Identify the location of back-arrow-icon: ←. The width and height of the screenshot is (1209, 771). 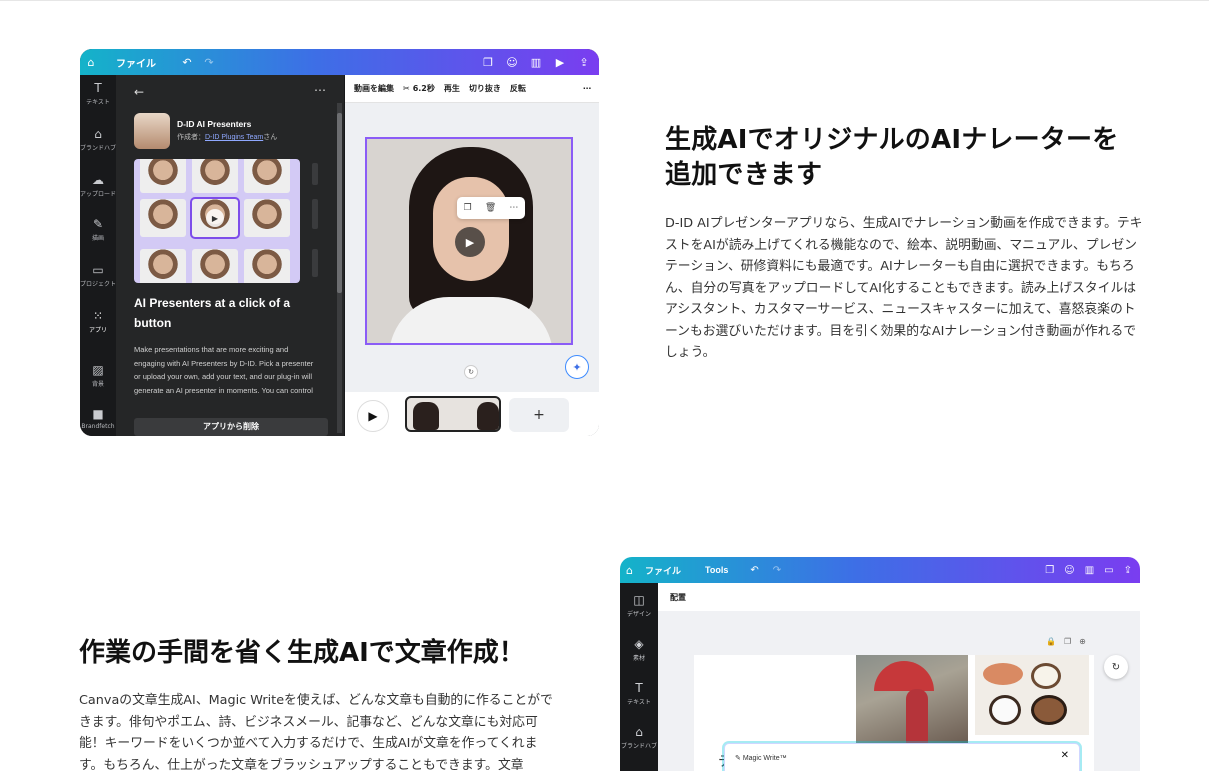
(139, 92).